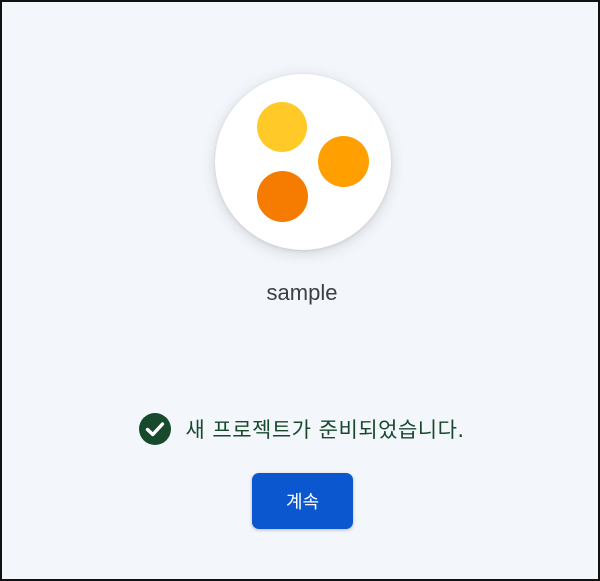  I want to click on project-logo, so click(303, 162).